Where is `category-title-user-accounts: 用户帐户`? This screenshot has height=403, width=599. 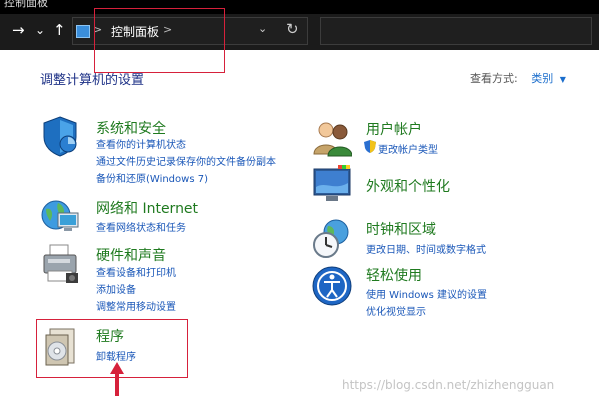
category-title-user-accounts: 用户帐户 is located at coordinates (394, 129).